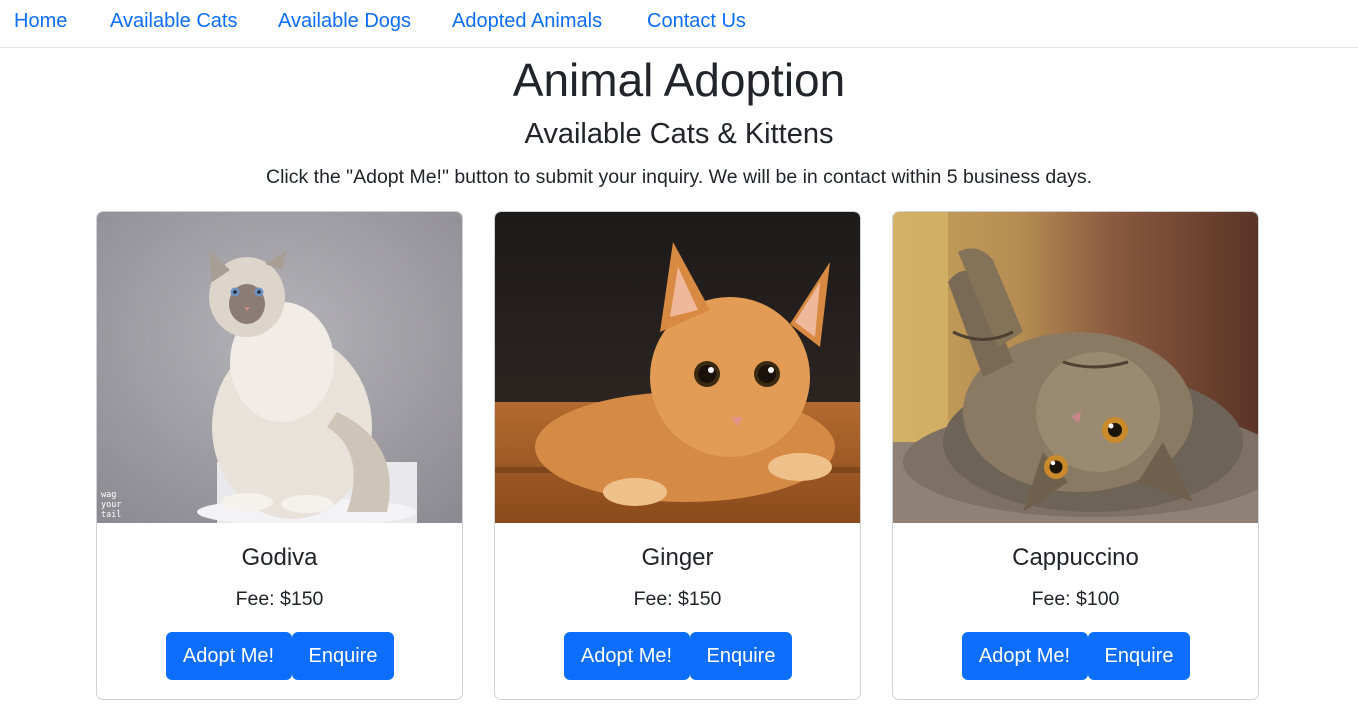 This screenshot has width=1358, height=720. I want to click on svg-text: wag, so click(108, 495).